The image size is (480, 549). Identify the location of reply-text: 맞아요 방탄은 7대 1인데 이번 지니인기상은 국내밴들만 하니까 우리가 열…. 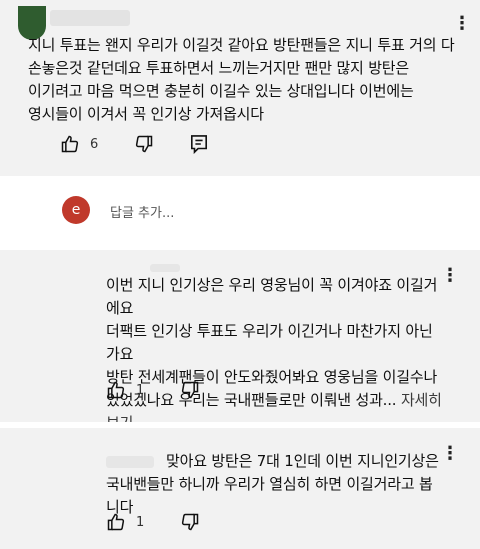
(276, 484).